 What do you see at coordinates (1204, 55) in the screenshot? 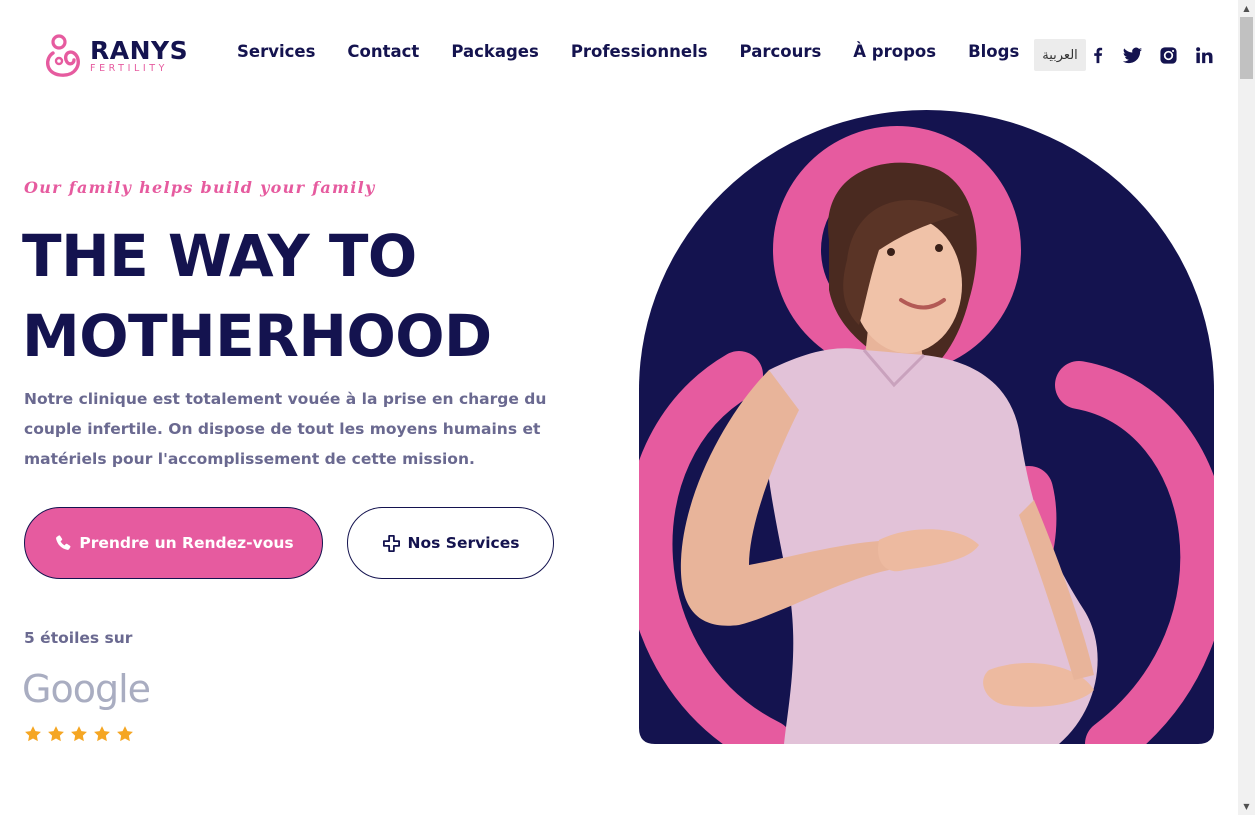
I see `linkedin-icon` at bounding box center [1204, 55].